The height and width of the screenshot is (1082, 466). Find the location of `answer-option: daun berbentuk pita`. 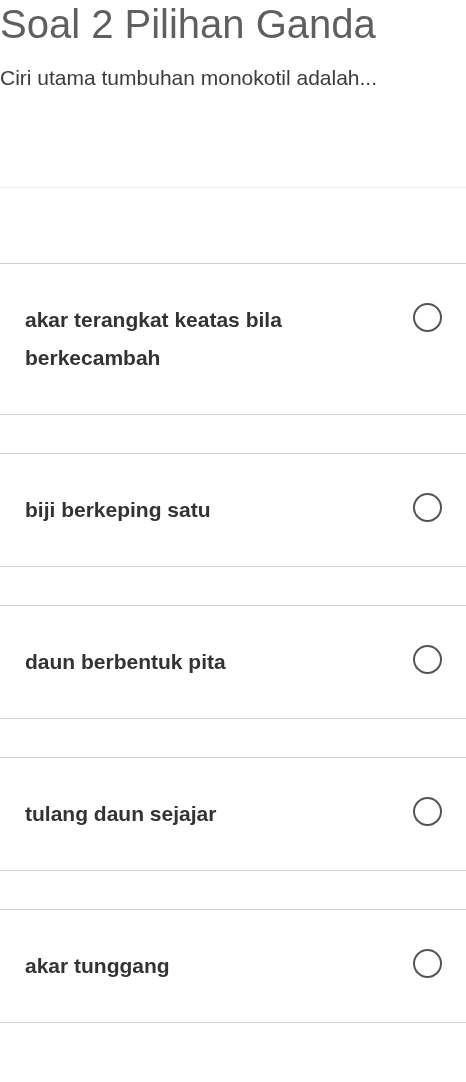

answer-option: daun berbentuk pita is located at coordinates (233, 662).